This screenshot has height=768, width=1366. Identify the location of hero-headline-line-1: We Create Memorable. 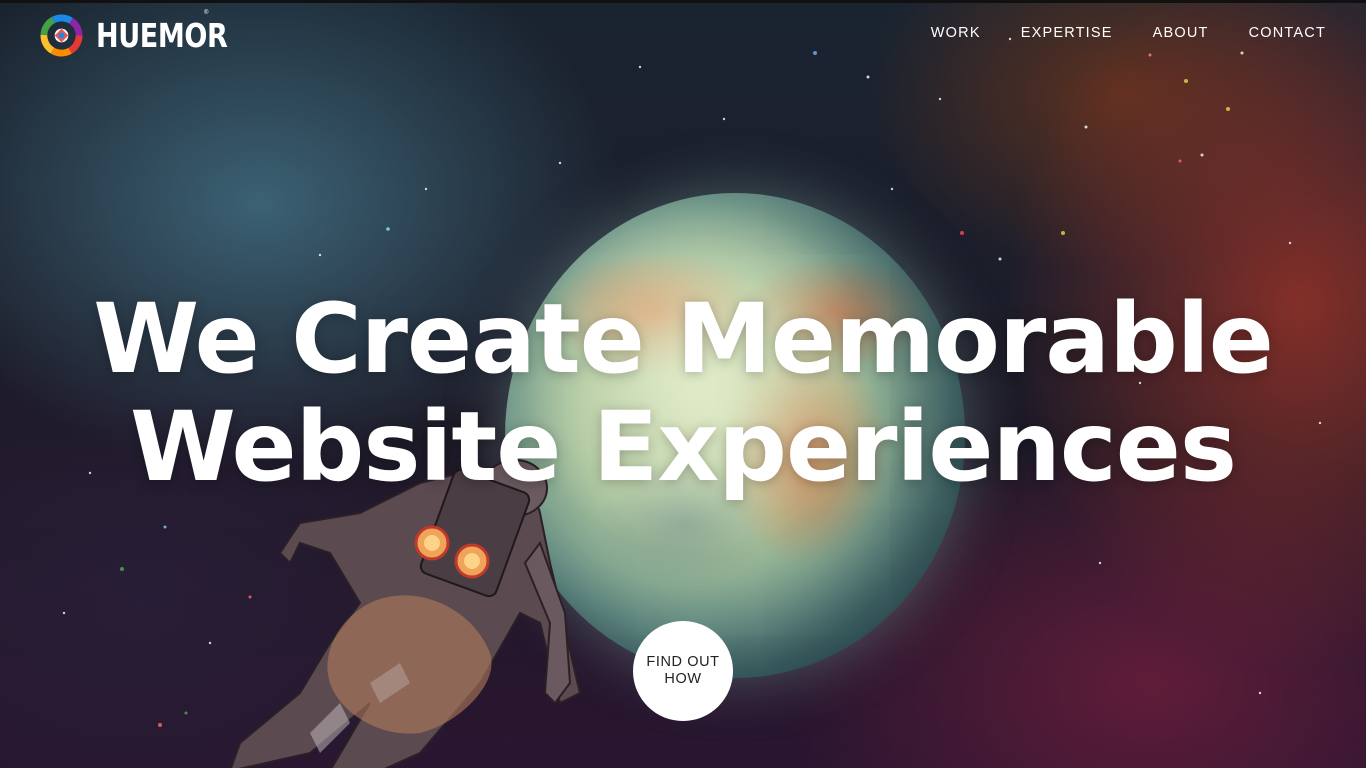
(683, 339).